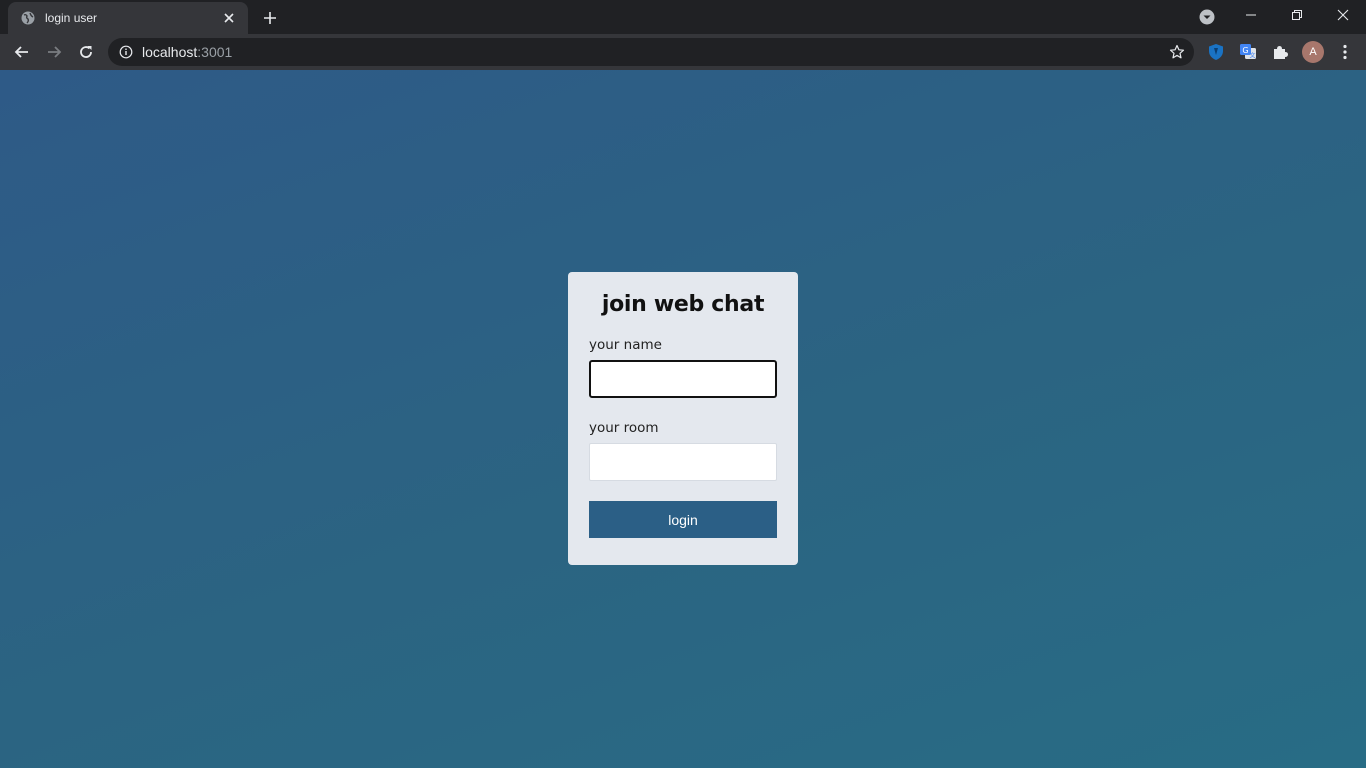  Describe the element at coordinates (28, 18) in the screenshot. I see `globe-icon` at that location.